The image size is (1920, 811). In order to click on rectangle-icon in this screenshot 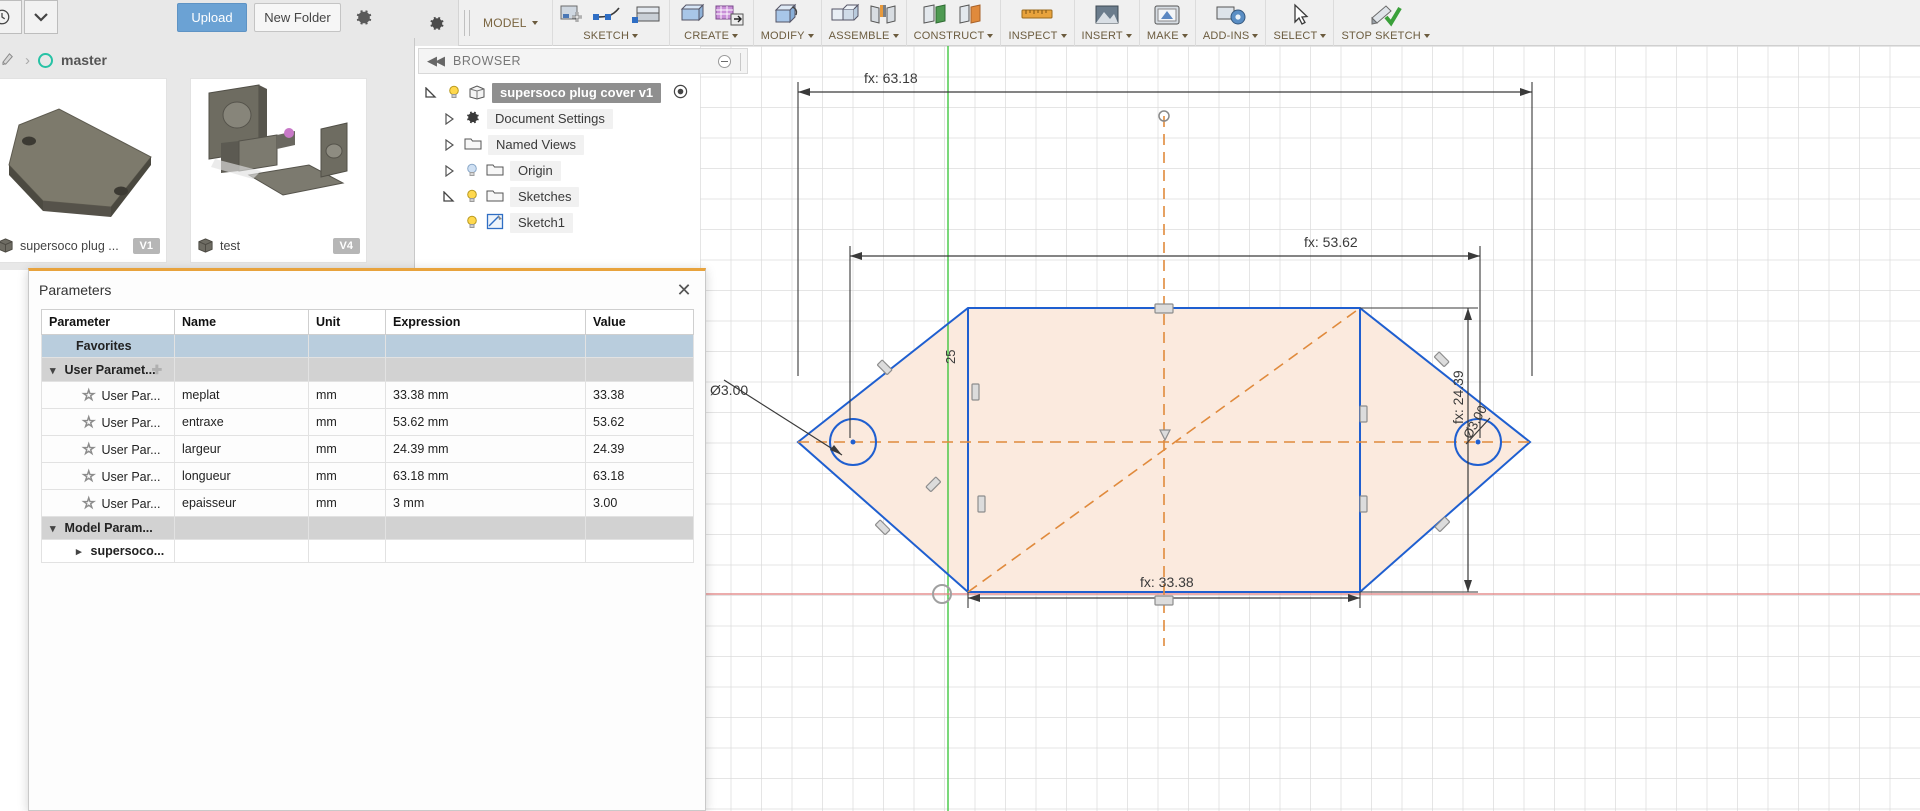, I will do `click(646, 15)`.